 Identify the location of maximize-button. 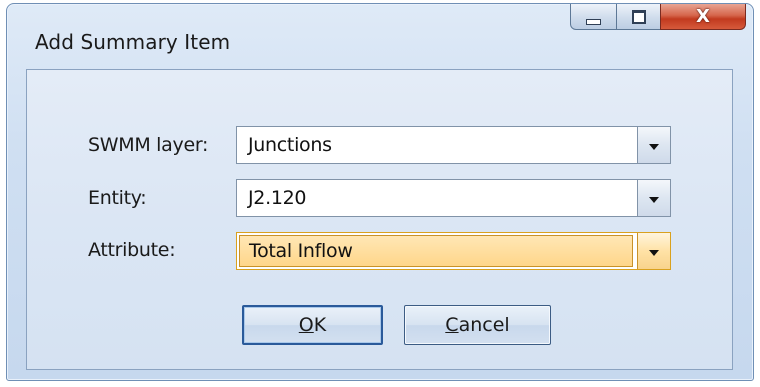
(638, 17).